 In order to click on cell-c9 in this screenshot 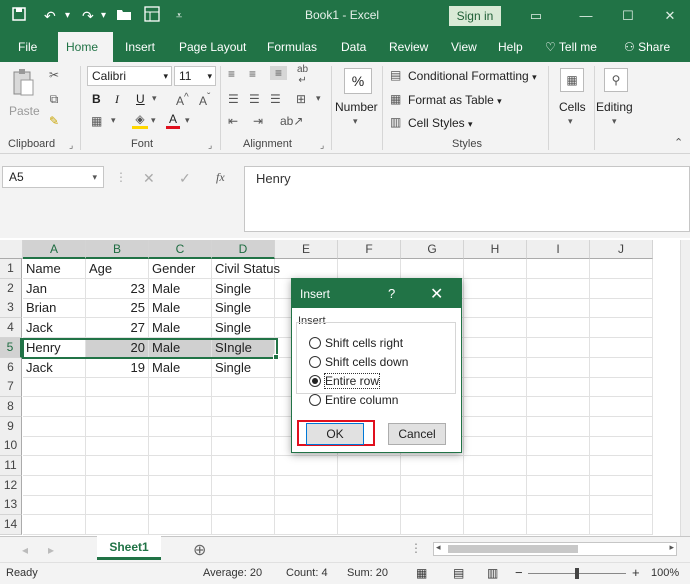, I will do `click(180, 426)`.